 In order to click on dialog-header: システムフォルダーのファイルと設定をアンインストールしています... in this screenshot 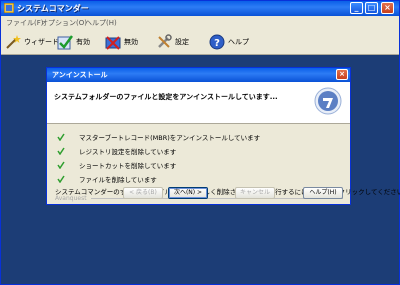, I will do `click(198, 103)`.